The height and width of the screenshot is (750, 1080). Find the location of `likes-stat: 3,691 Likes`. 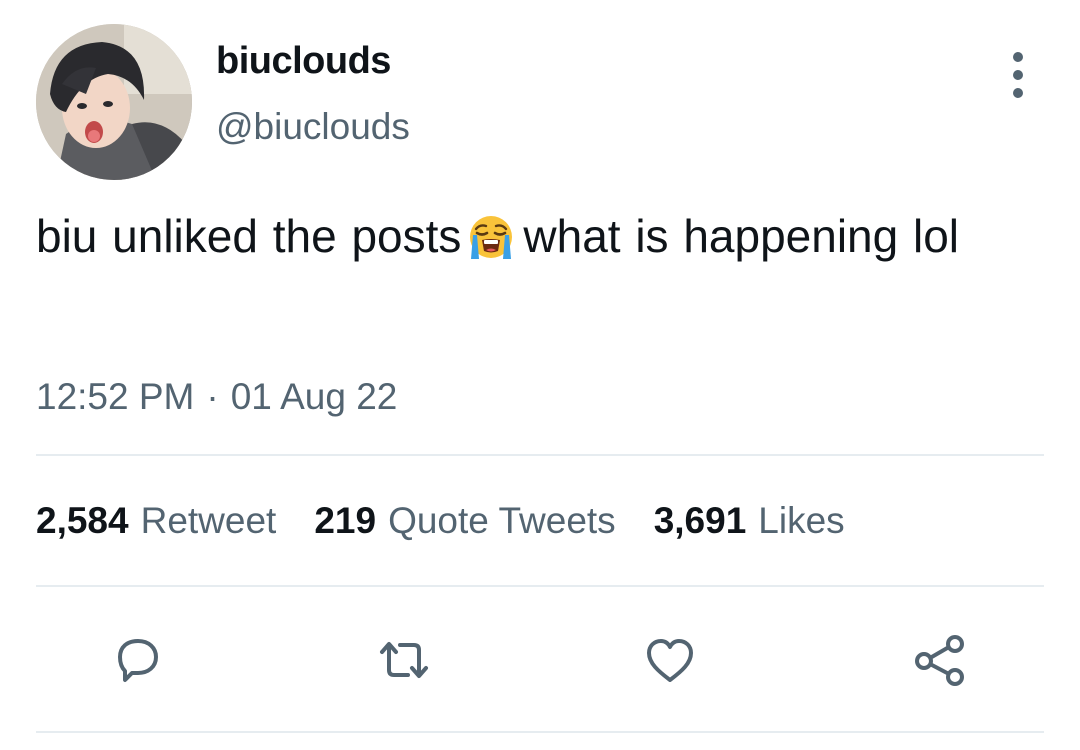

likes-stat: 3,691 Likes is located at coordinates (749, 521).